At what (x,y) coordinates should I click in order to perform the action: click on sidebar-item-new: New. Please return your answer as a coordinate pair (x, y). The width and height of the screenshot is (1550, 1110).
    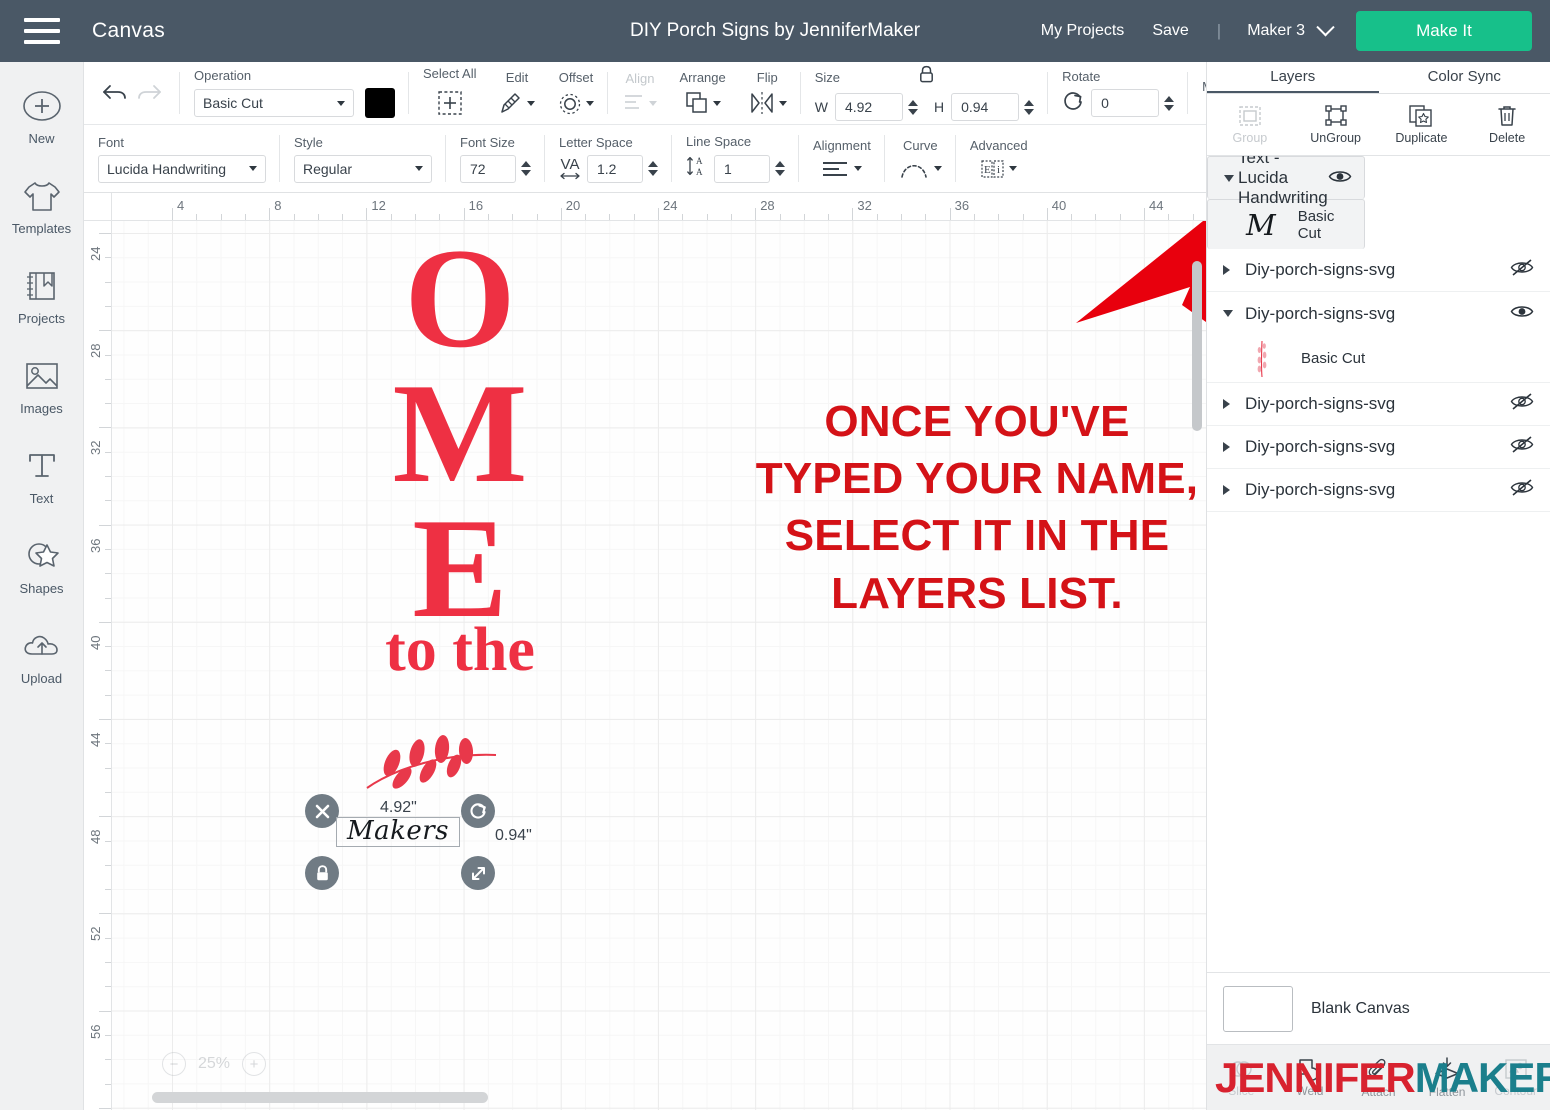
    Looking at the image, I should click on (42, 115).